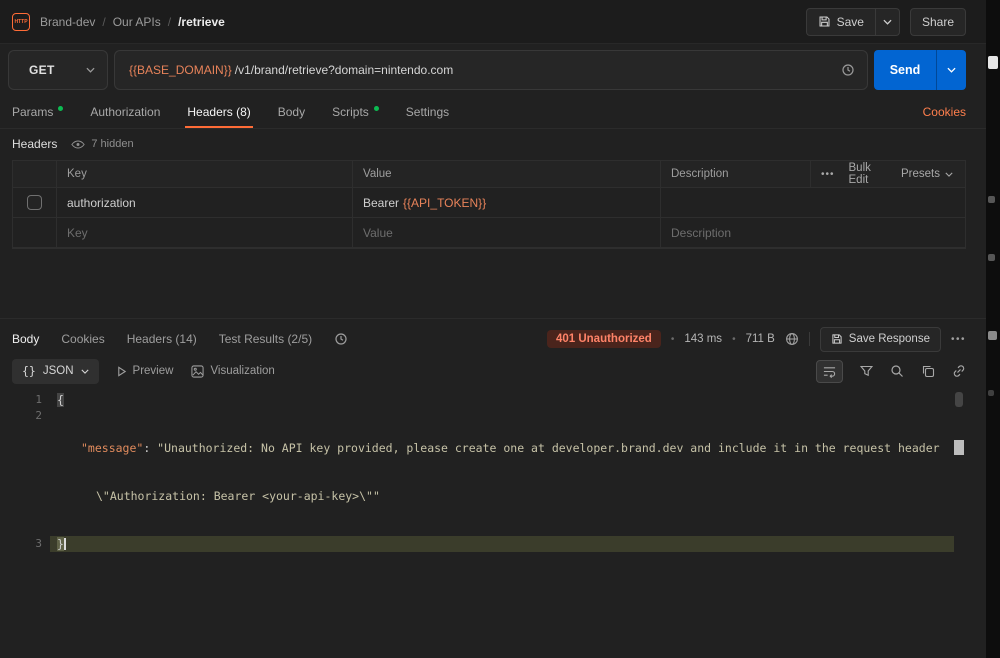 The height and width of the screenshot is (658, 1000). I want to click on line-number: 3, so click(38, 543).